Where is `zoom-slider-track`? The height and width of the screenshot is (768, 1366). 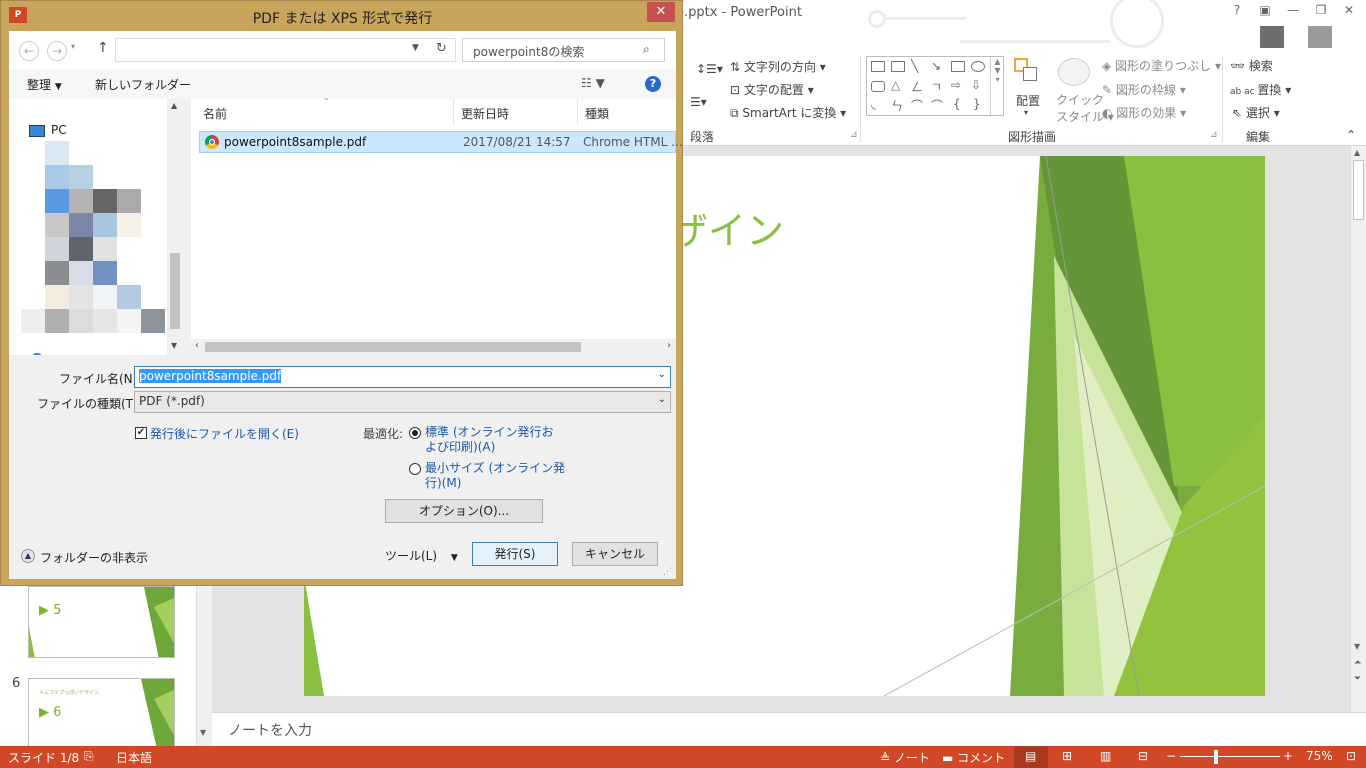
zoom-slider-track is located at coordinates (1230, 756).